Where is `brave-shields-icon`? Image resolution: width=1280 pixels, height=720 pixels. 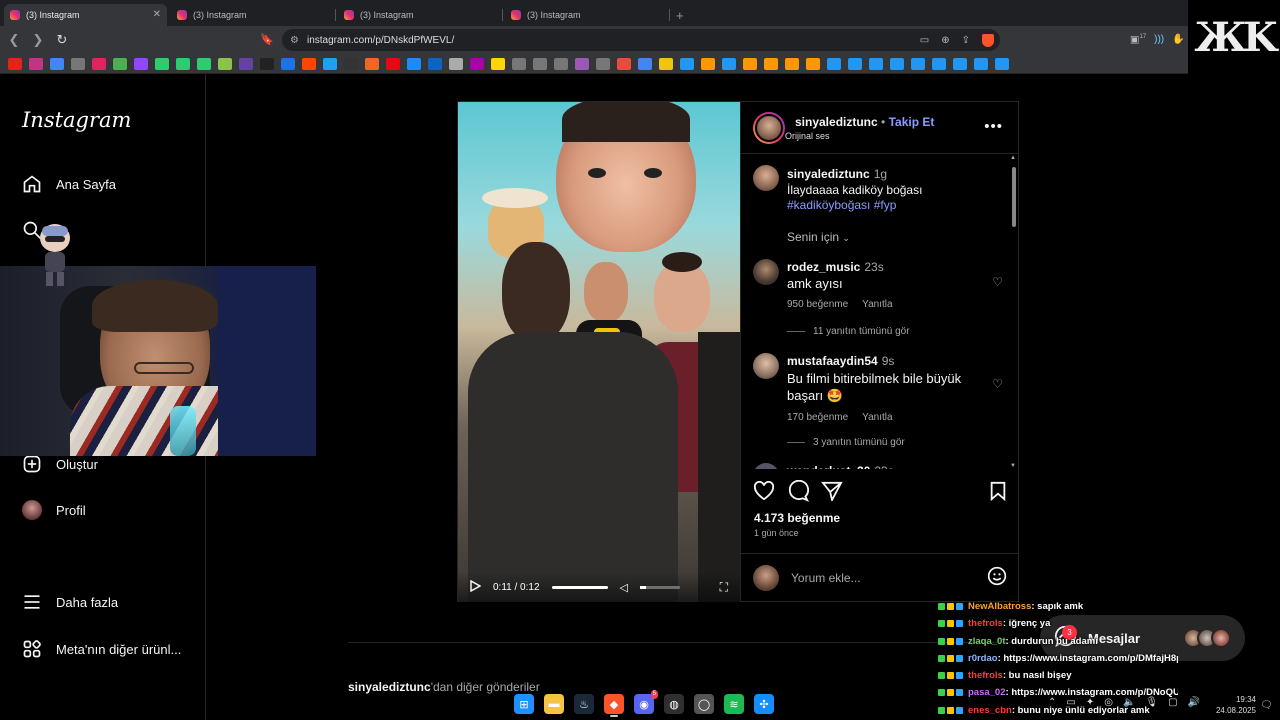 brave-shields-icon is located at coordinates (988, 40).